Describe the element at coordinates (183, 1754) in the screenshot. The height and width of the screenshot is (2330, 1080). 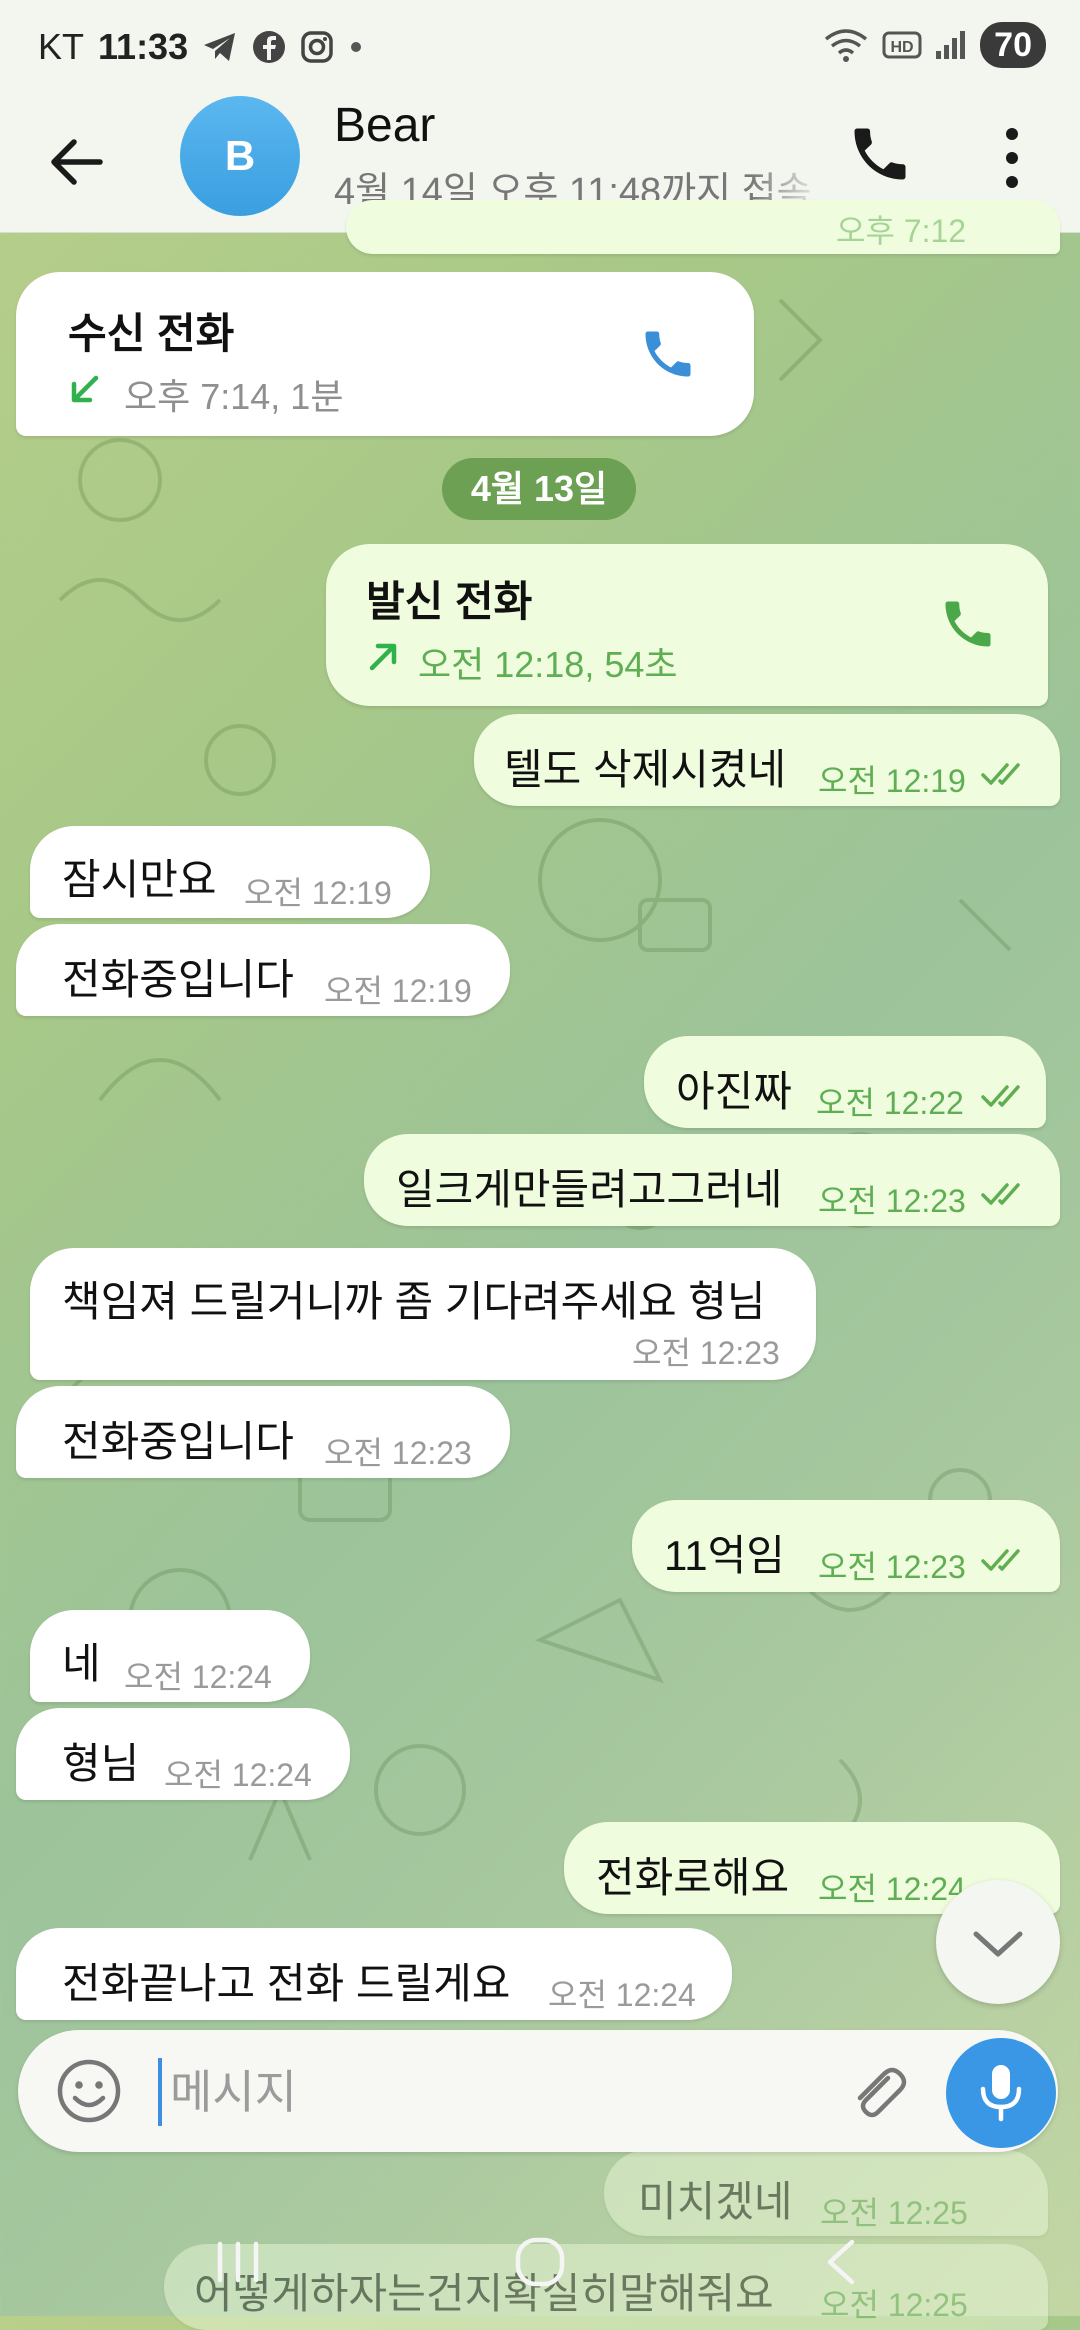
I see `message-bubble-incoming: 형님 오전 12:24` at that location.